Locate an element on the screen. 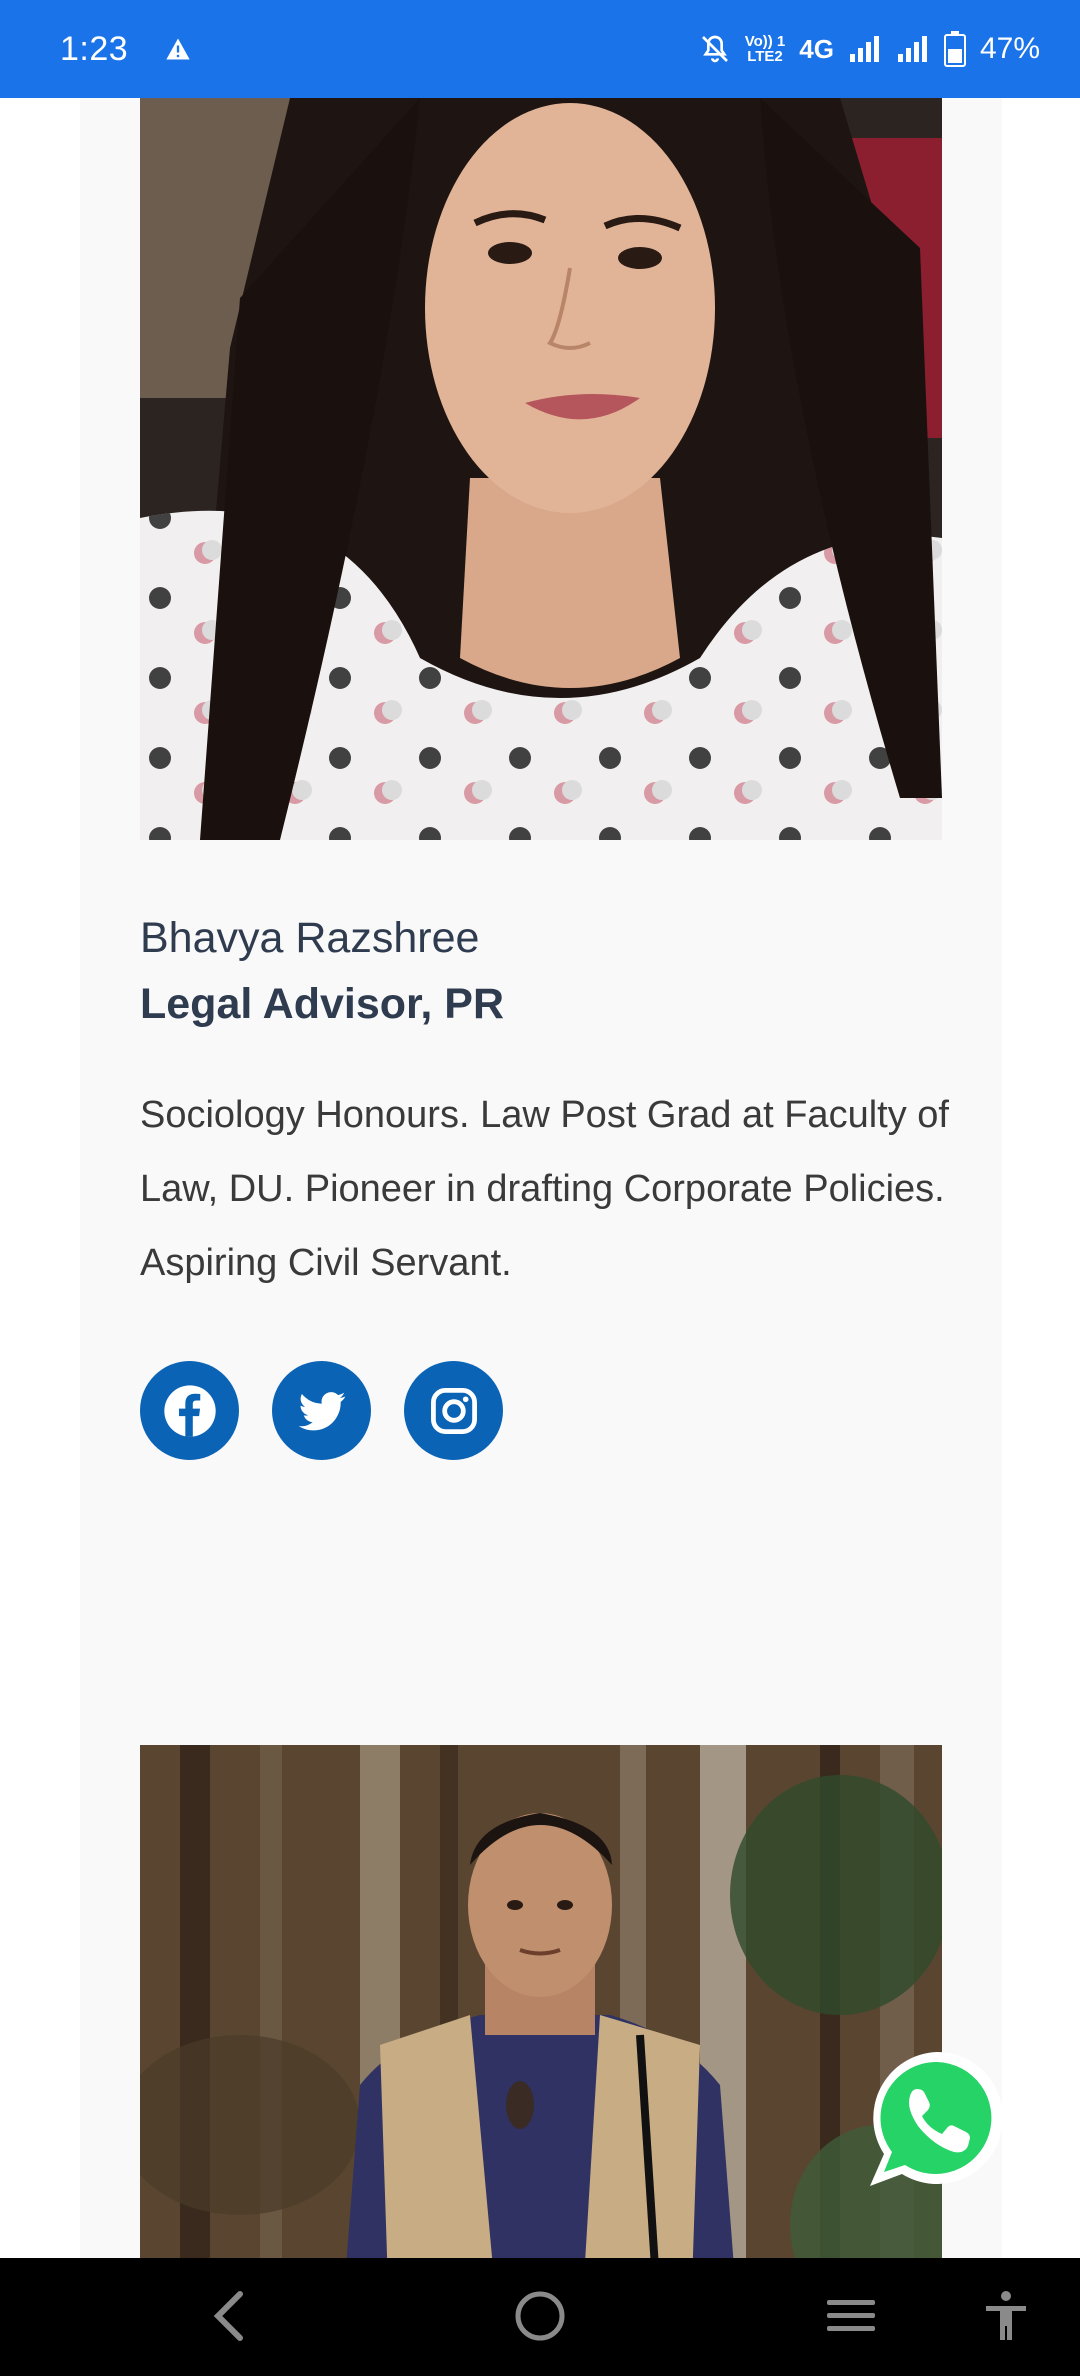 The height and width of the screenshot is (2376, 1080). mute-notifications-icon is located at coordinates (714, 49).